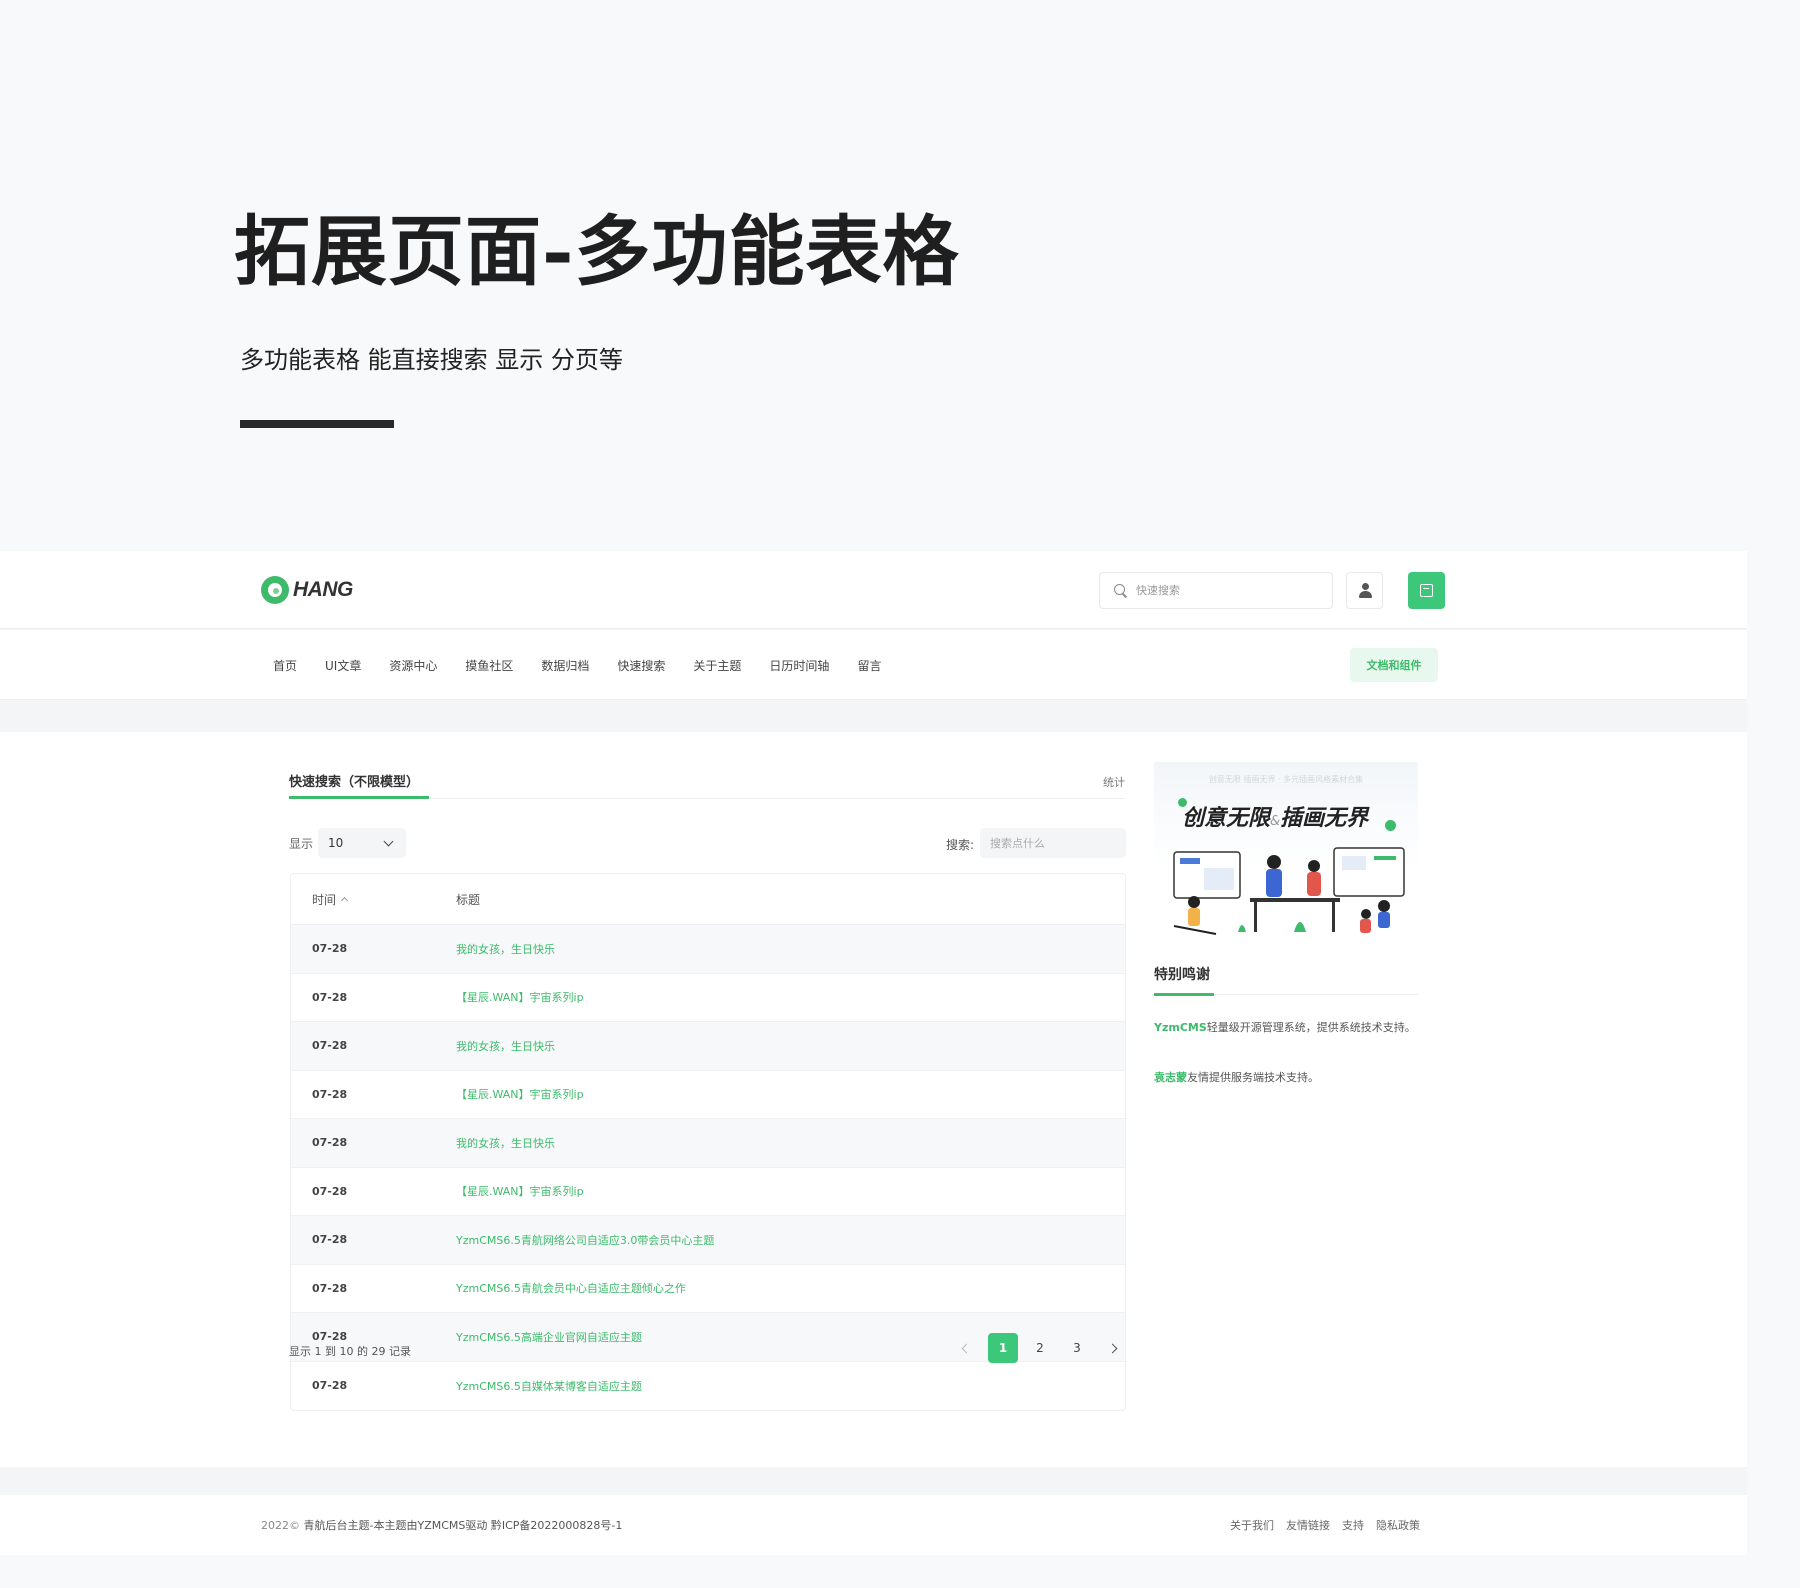  What do you see at coordinates (1390, 825) in the screenshot?
I see `banner-dot-decoration` at bounding box center [1390, 825].